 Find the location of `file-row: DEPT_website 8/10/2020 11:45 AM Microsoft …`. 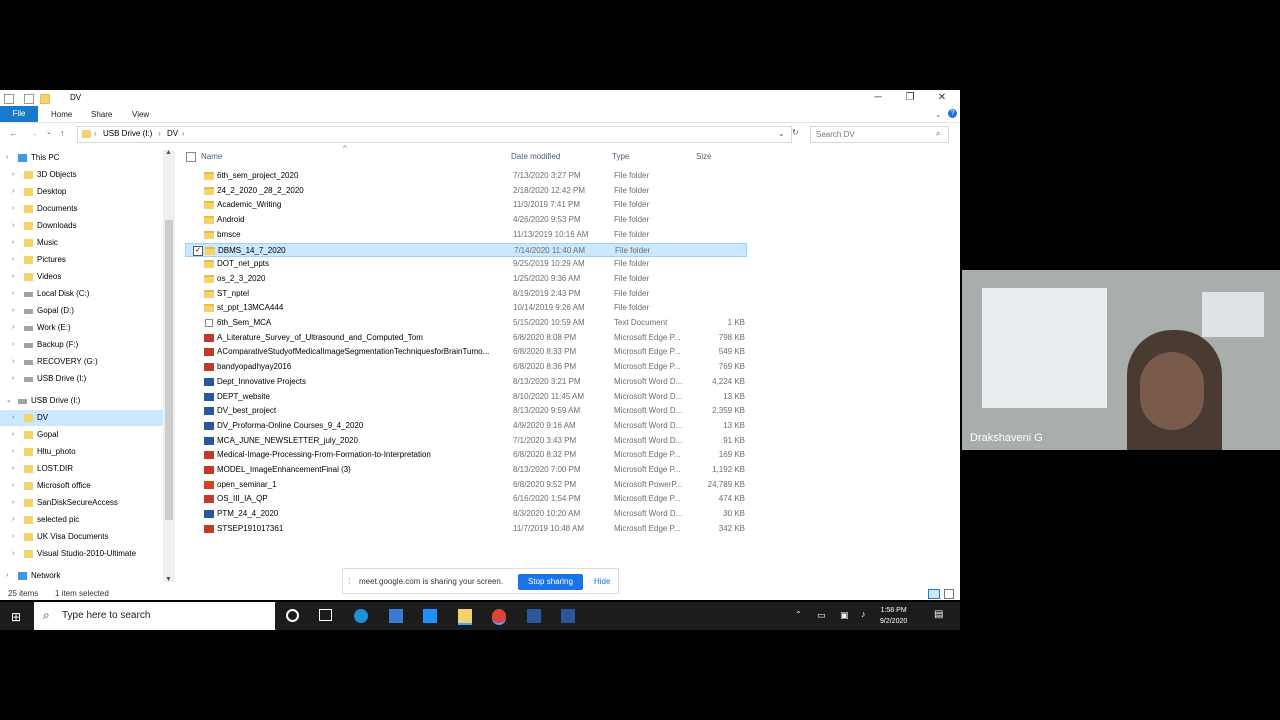

file-row: DEPT_website 8/10/2020 11:45 AM Microsoft … is located at coordinates (466, 397).